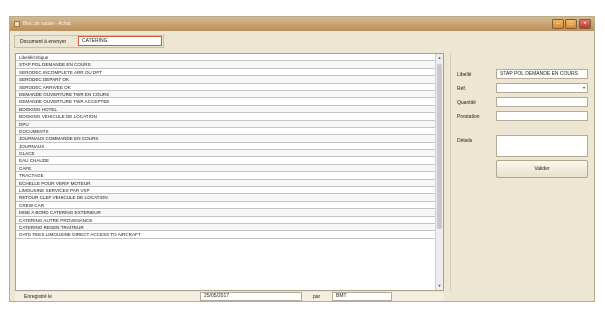 This screenshot has width=605, height=309. Describe the element at coordinates (226, 139) in the screenshot. I see `list-item: JOURNAUX COMMANDE EN COURS` at that location.